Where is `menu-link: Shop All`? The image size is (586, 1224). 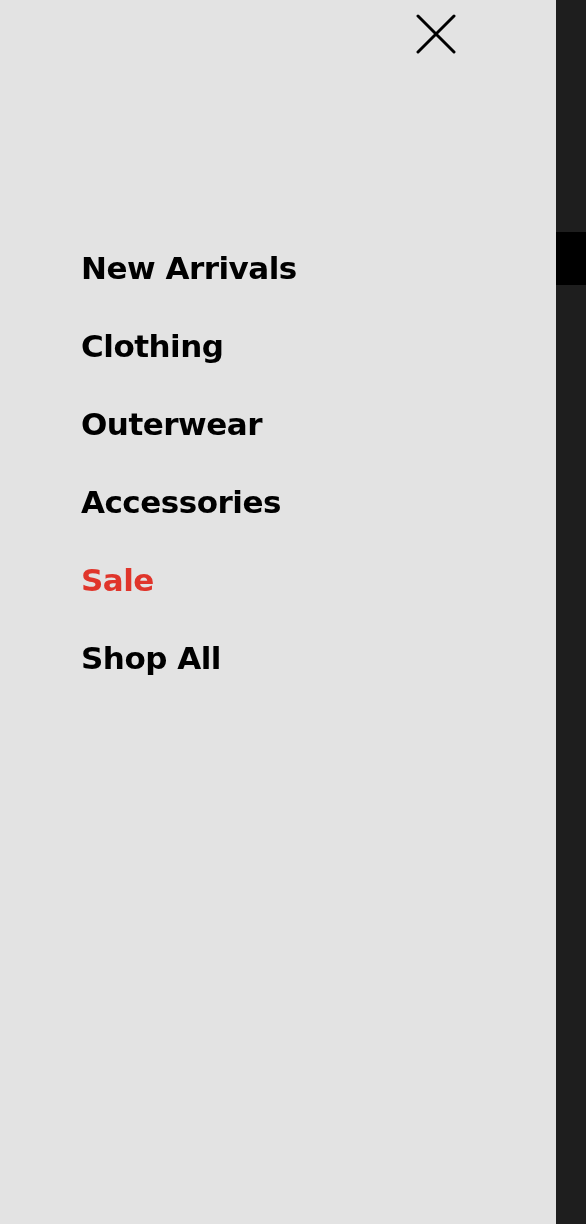
menu-link: Shop All is located at coordinates (151, 658).